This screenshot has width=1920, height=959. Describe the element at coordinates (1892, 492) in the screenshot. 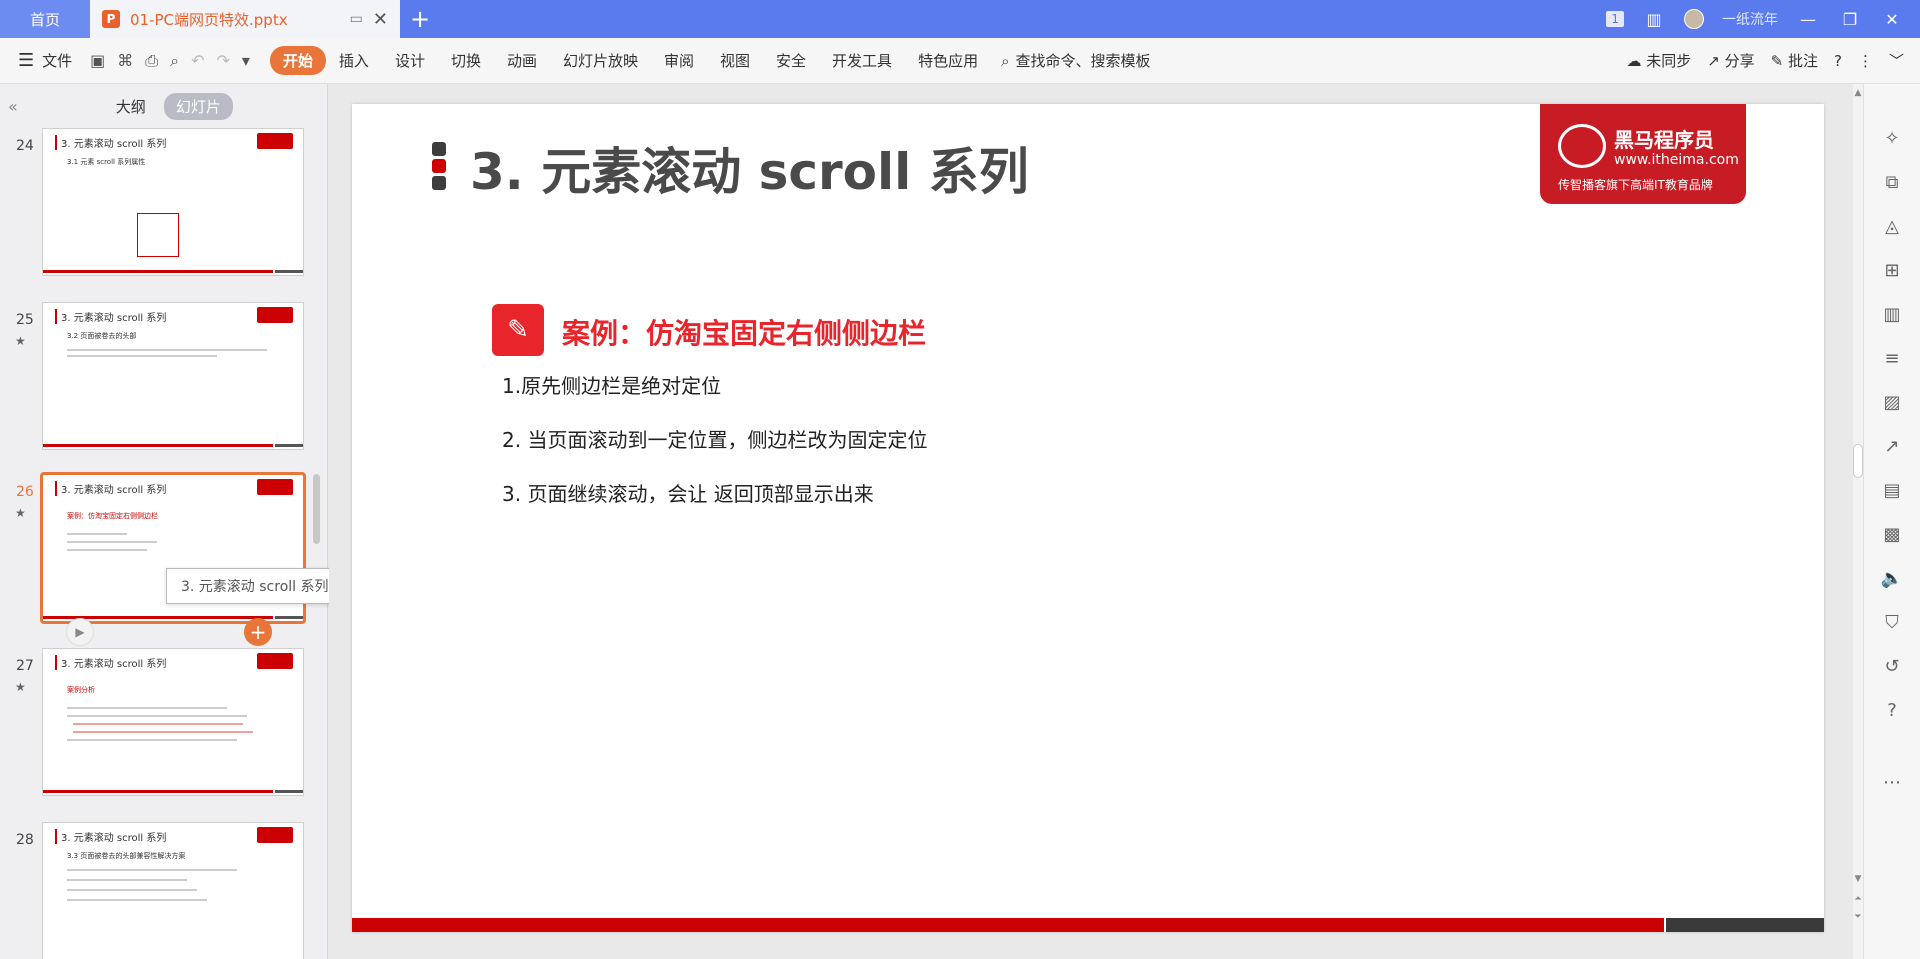

I see `archive-icon: ▤` at that location.